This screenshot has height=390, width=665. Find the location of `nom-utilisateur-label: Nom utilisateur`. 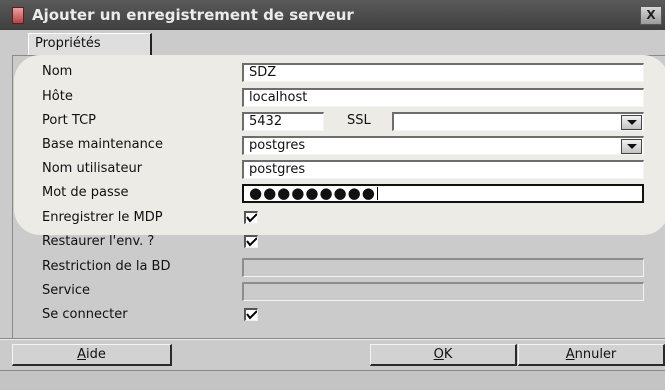

nom-utilisateur-label: Nom utilisateur is located at coordinates (92, 168).